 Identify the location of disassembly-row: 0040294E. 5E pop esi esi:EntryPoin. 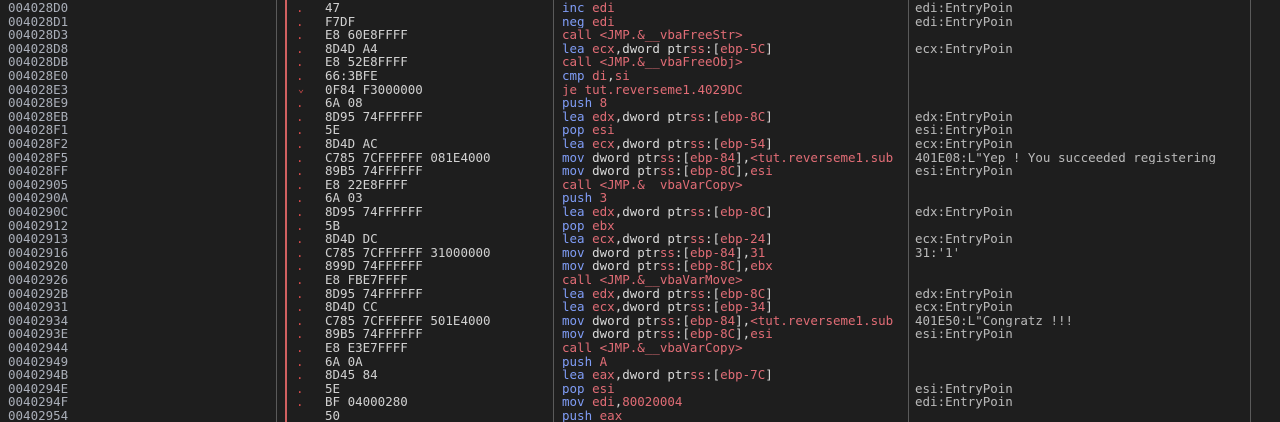
(640, 389).